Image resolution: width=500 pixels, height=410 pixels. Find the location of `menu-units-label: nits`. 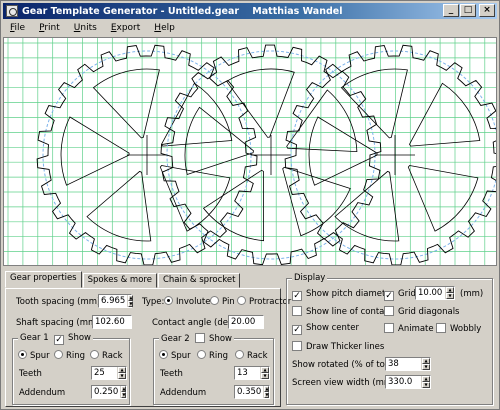

menu-units-label: nits is located at coordinates (88, 28).